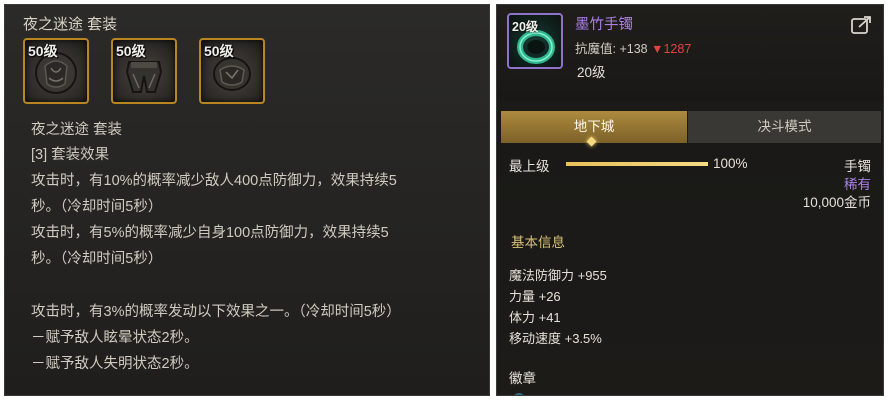  I want to click on set-effect-line: －赋予敌人失明状态2秒。, so click(115, 364).